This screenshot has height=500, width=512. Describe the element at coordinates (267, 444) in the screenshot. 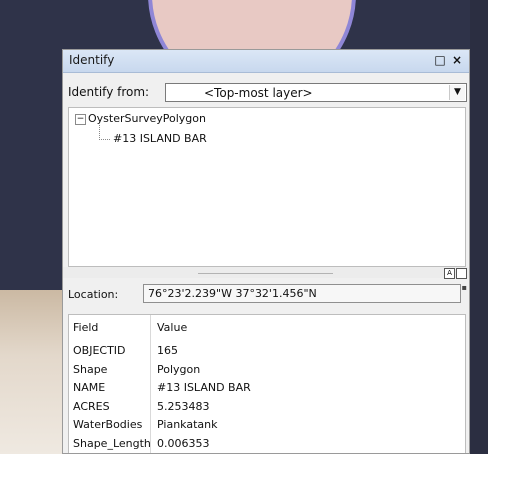

I see `table-row: Shape_Length 0.006353` at that location.